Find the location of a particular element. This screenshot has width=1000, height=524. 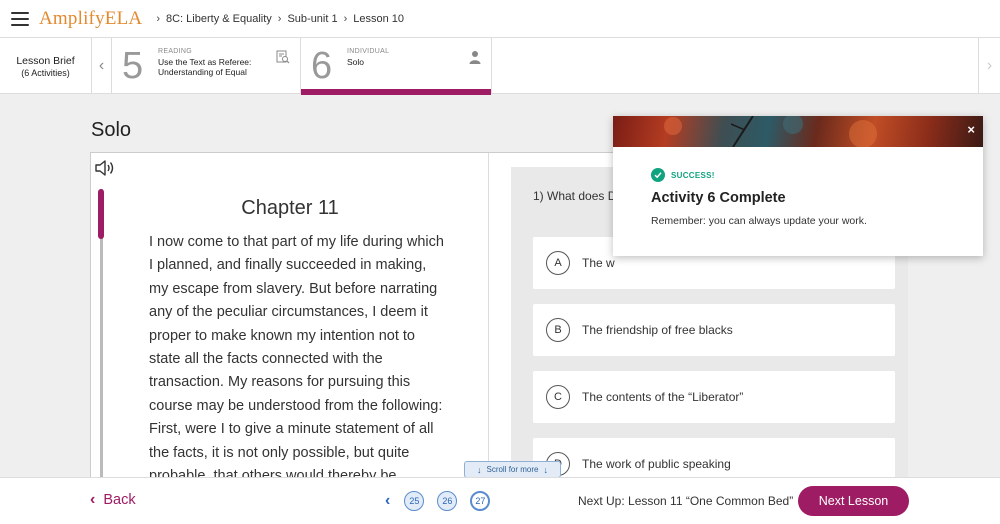

question-text: 1) What does D is located at coordinates (575, 196).